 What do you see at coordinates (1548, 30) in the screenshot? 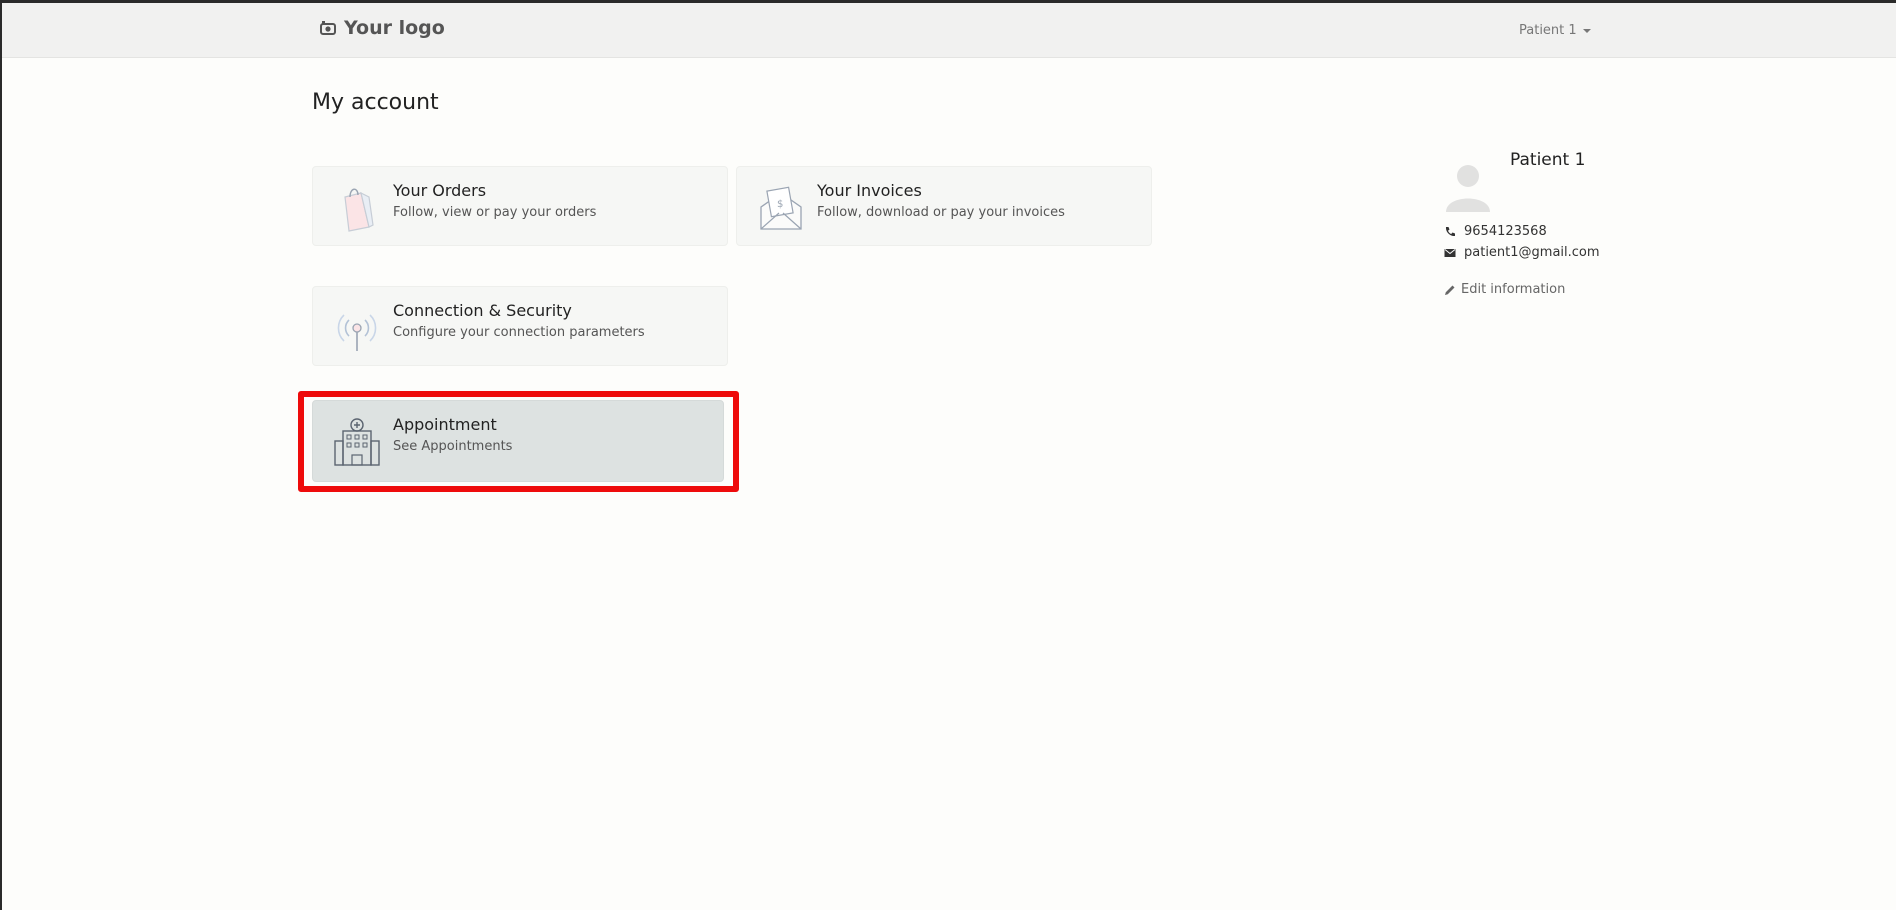
I see `user-menu-label: Patient 1` at bounding box center [1548, 30].